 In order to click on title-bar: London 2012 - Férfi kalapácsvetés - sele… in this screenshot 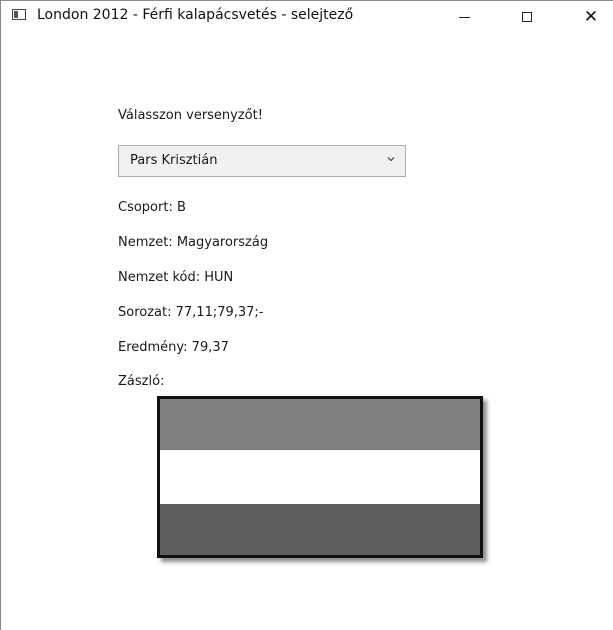, I will do `click(307, 17)`.